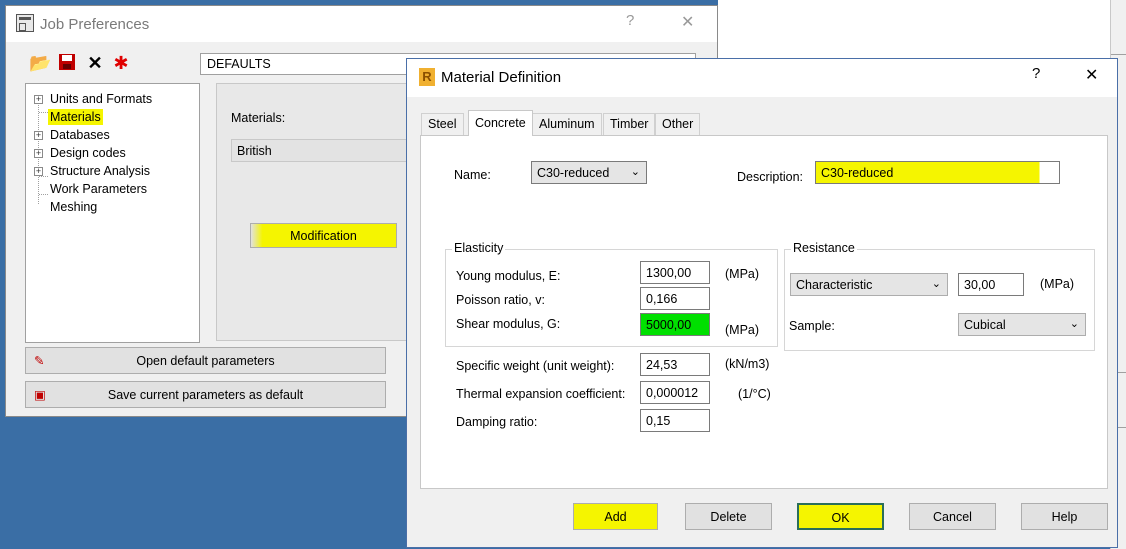  I want to click on material-dialog-title: Material Definition, so click(501, 77).